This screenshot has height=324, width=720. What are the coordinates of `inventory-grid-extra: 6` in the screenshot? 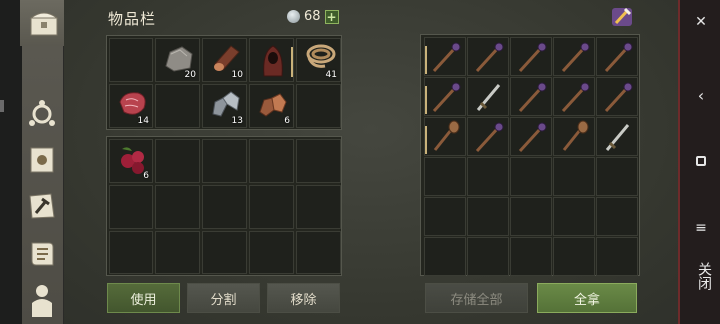 It's located at (224, 206).